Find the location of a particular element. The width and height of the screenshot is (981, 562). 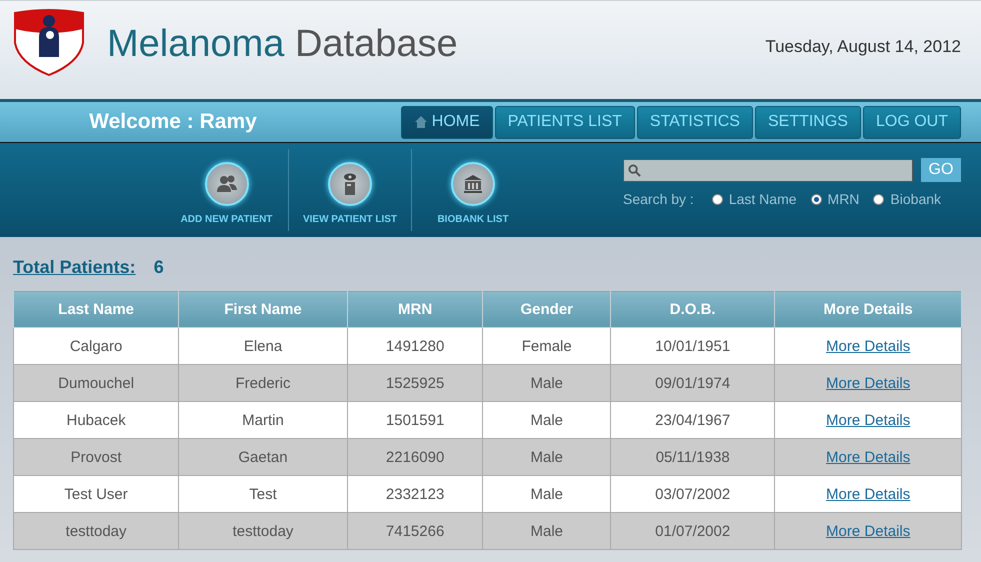

nav-tab: STATISTICS is located at coordinates (694, 122).